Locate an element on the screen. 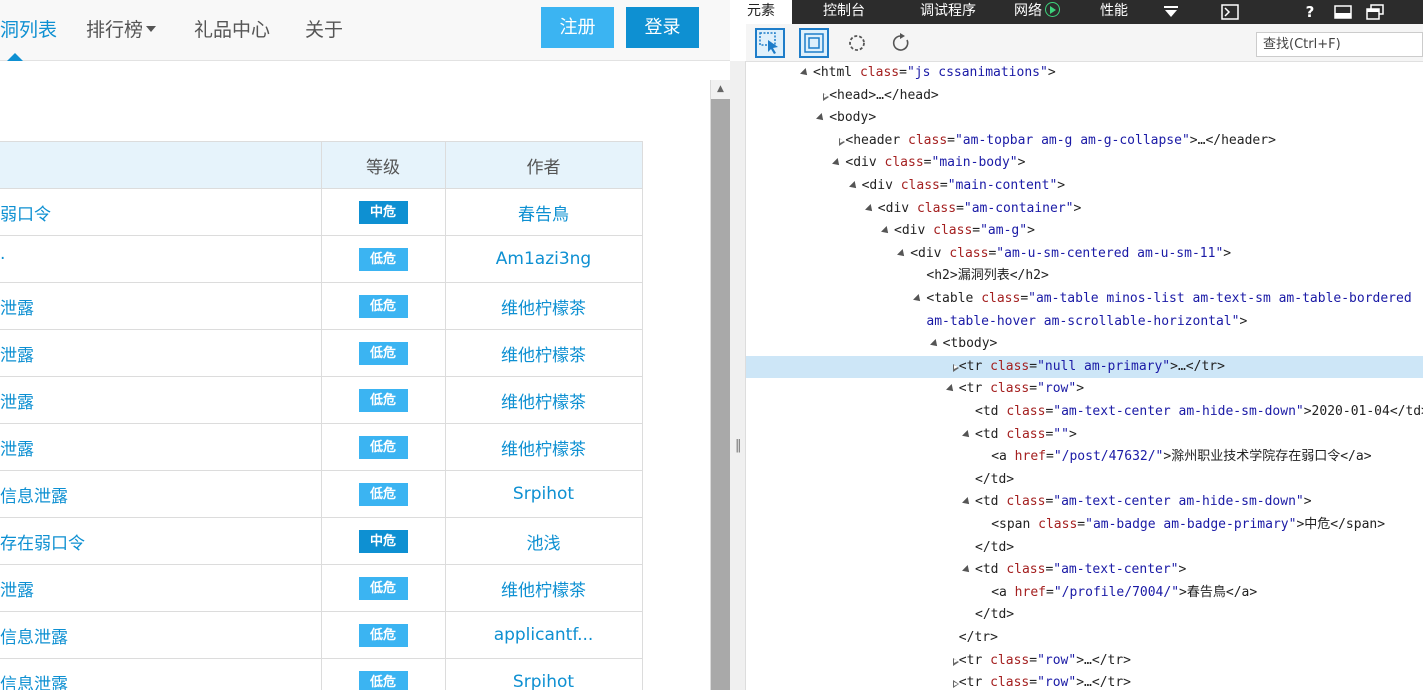 The height and width of the screenshot is (690, 1423). author-link: 春告鳥 is located at coordinates (543, 212).